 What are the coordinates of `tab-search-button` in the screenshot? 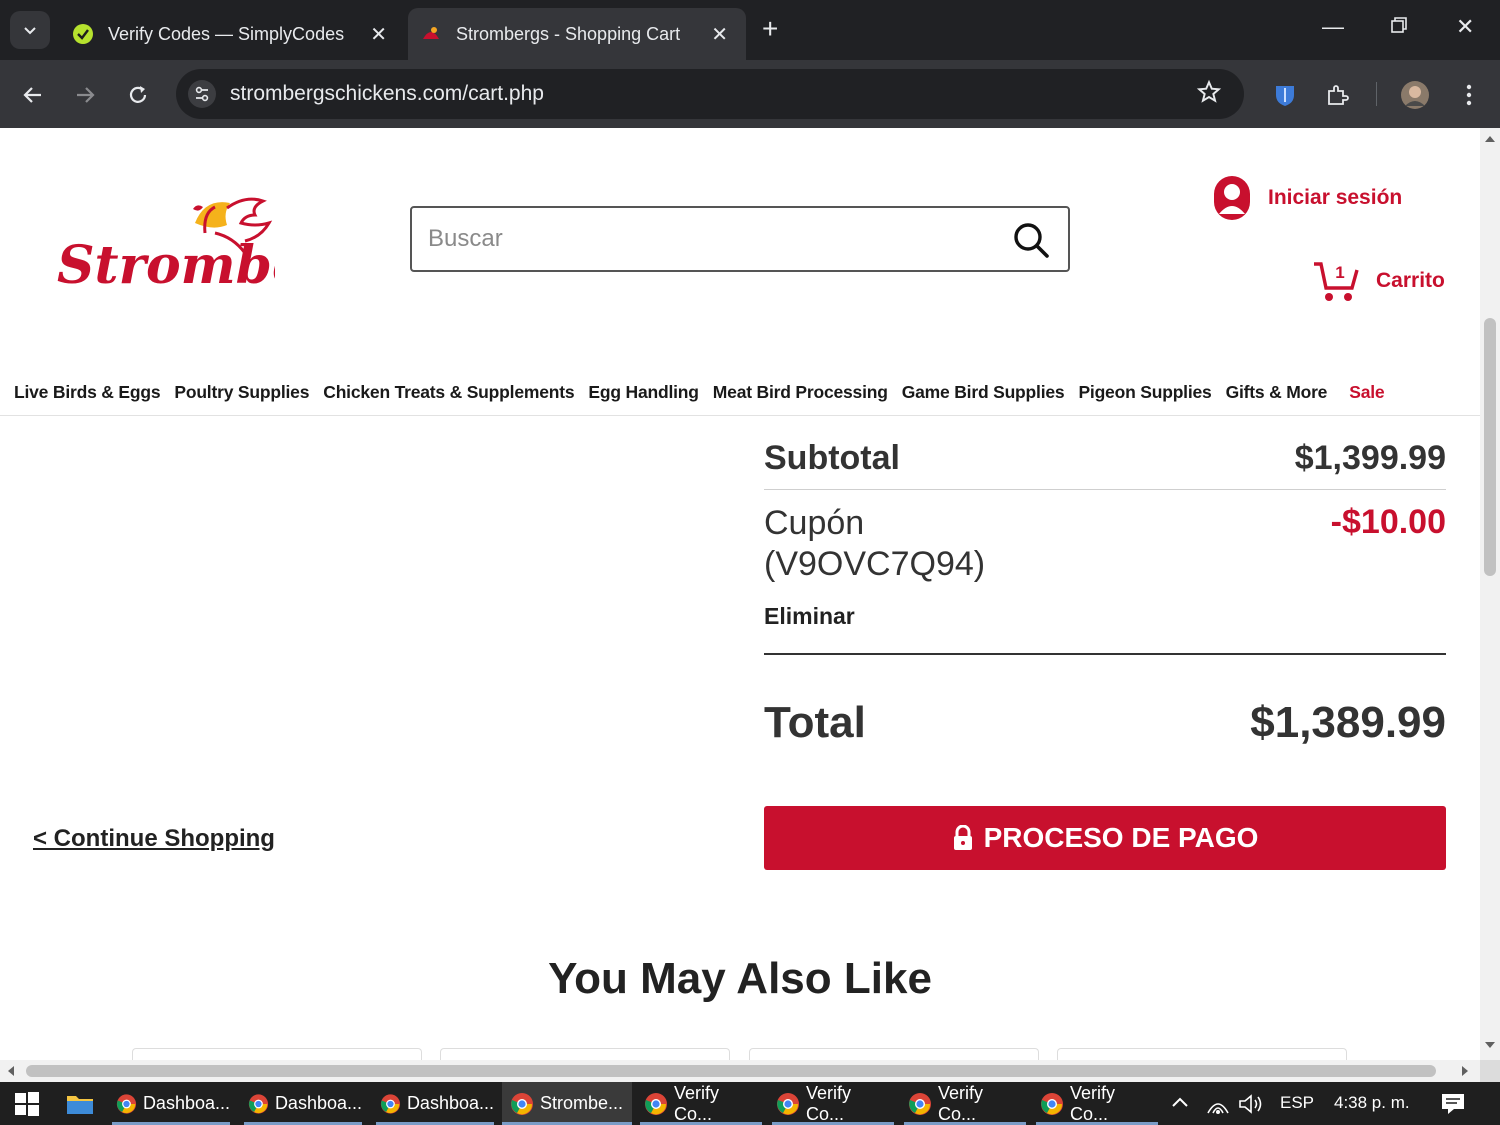 It's located at (30, 30).